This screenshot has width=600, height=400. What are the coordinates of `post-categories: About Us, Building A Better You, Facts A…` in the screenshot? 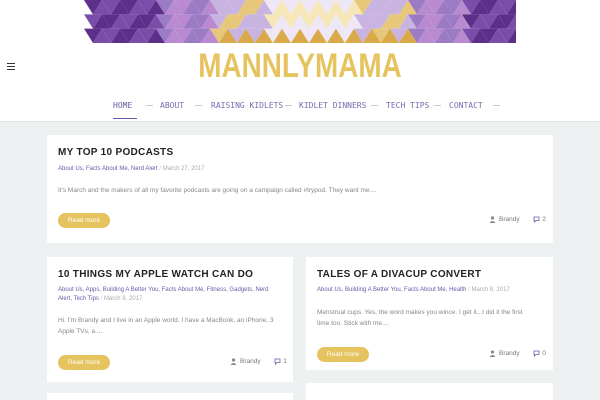 It's located at (391, 290).